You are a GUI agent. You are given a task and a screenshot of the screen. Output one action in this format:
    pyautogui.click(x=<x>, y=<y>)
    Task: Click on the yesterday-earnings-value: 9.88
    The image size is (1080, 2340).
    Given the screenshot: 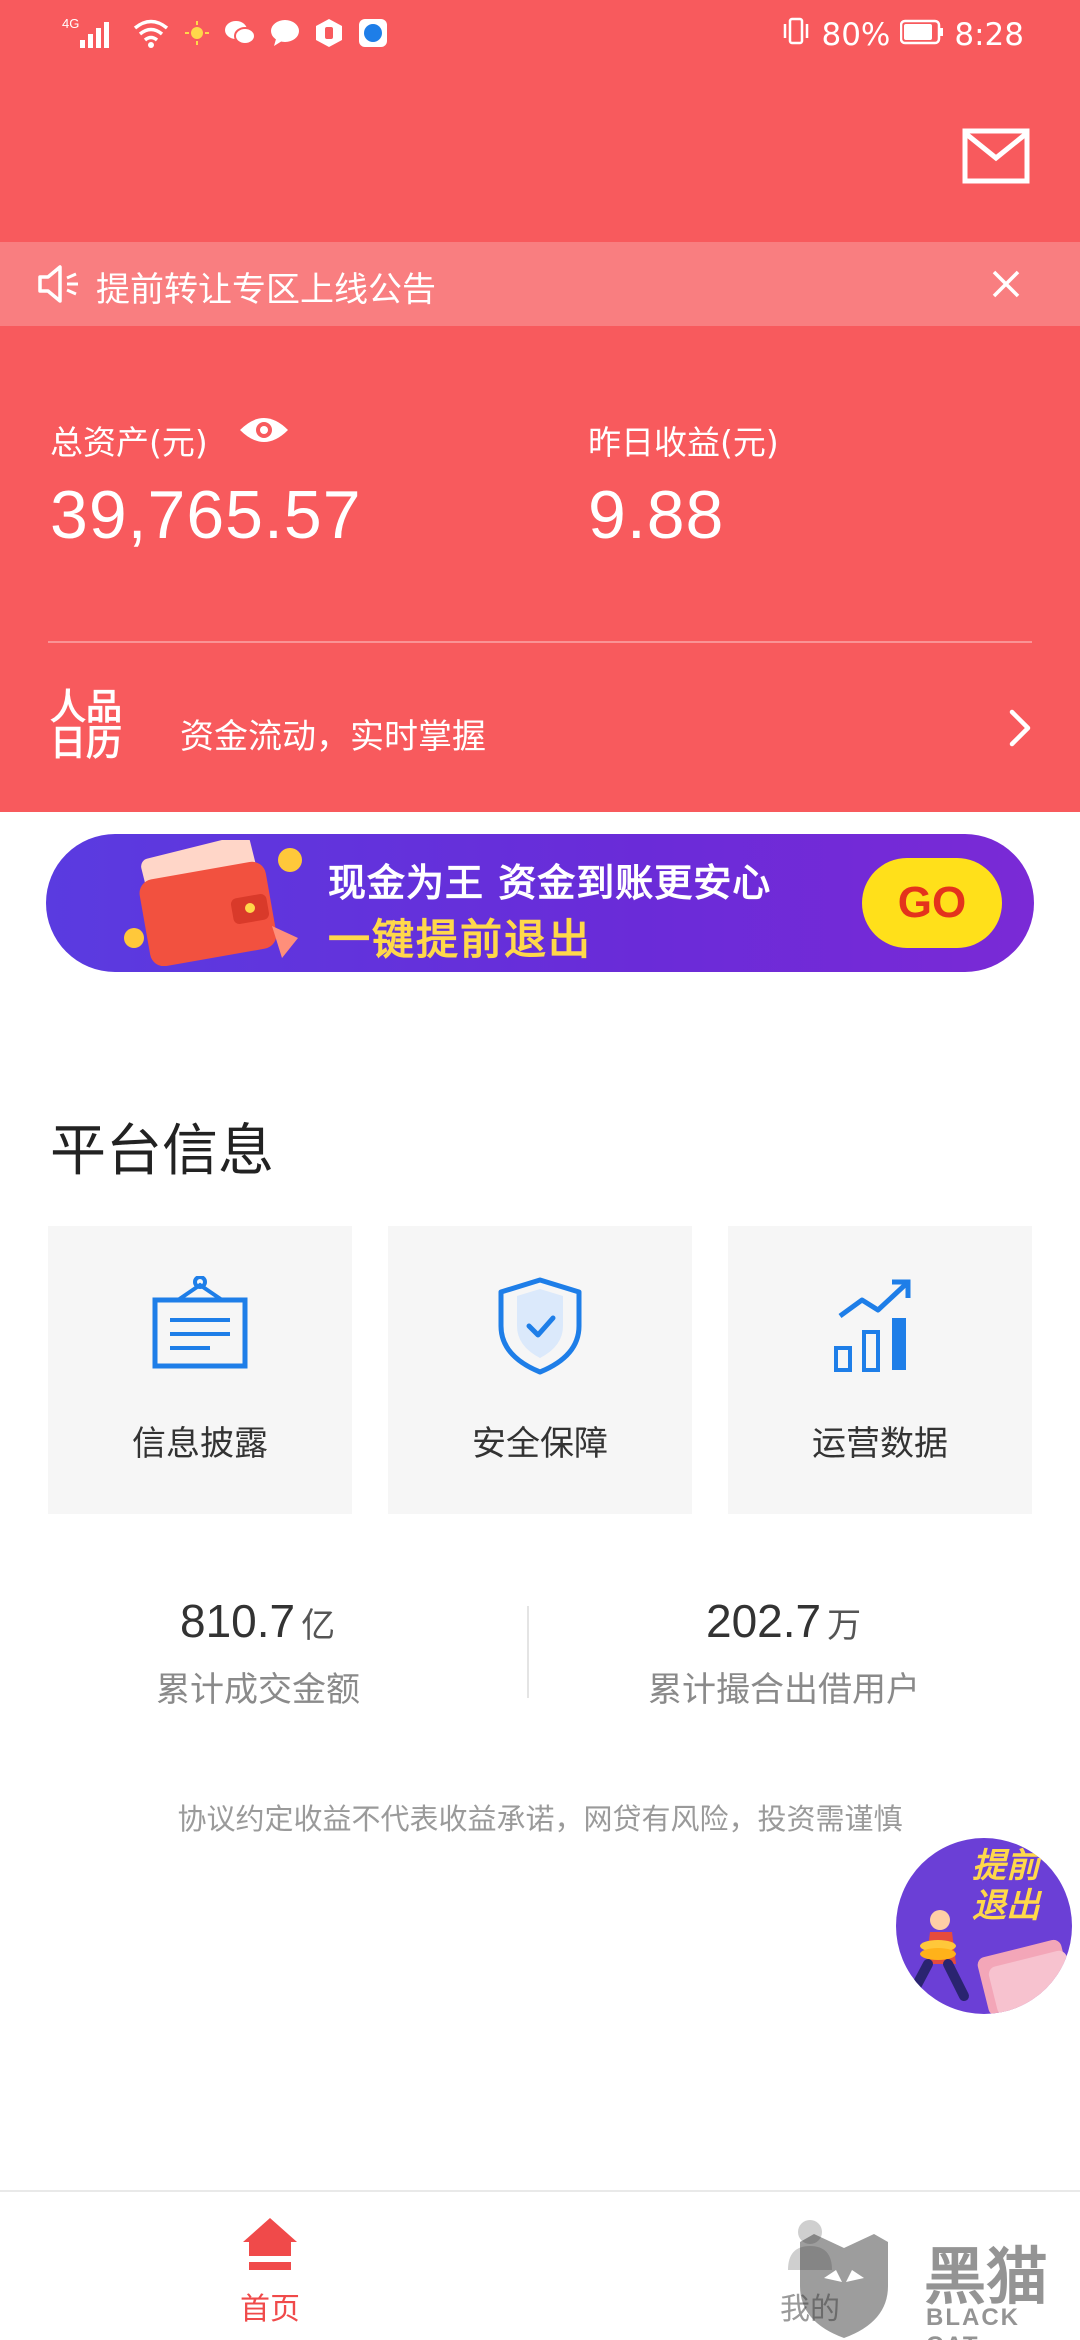 What is the action you would take?
    pyautogui.click(x=656, y=515)
    